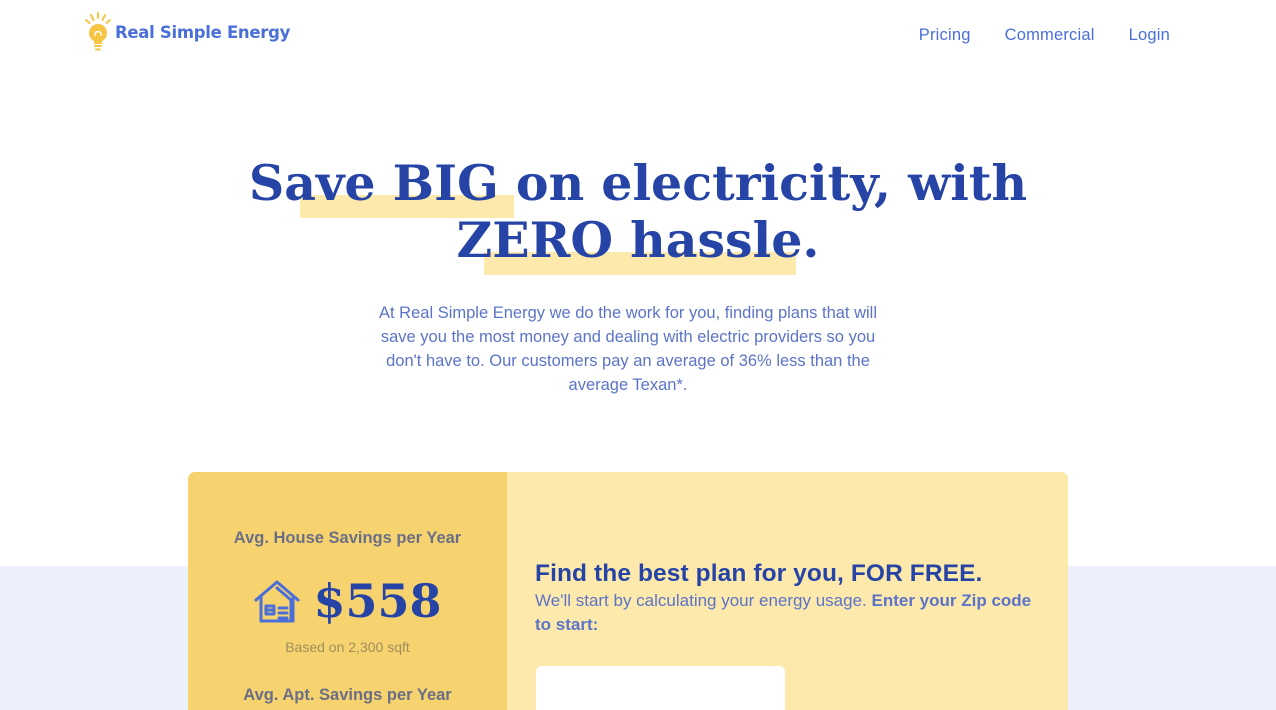  Describe the element at coordinates (660, 688) in the screenshot. I see `zip-code-input` at that location.